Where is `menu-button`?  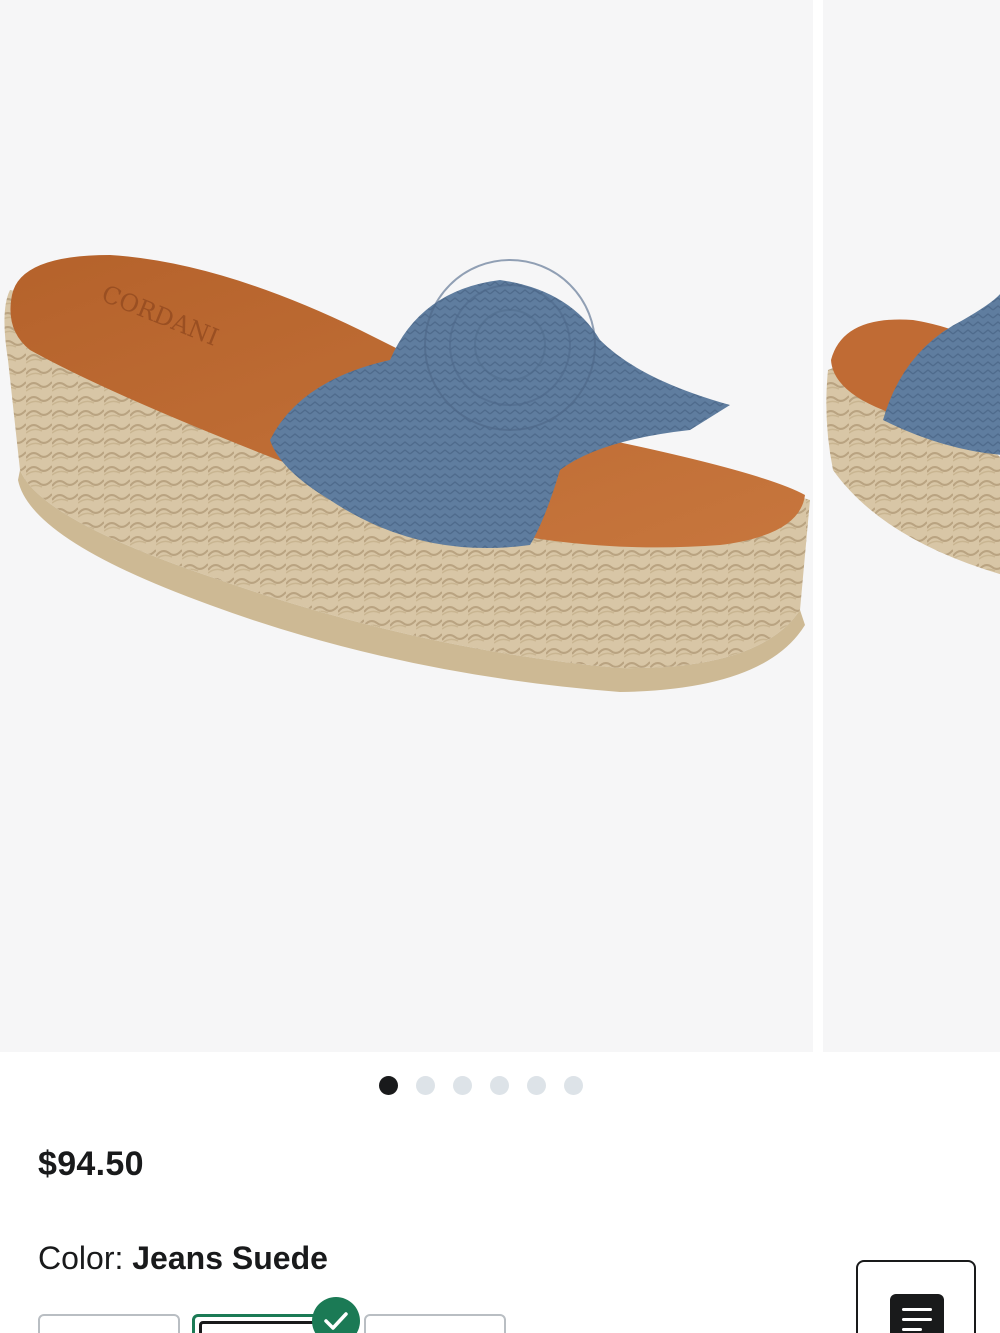 menu-button is located at coordinates (916, 1296).